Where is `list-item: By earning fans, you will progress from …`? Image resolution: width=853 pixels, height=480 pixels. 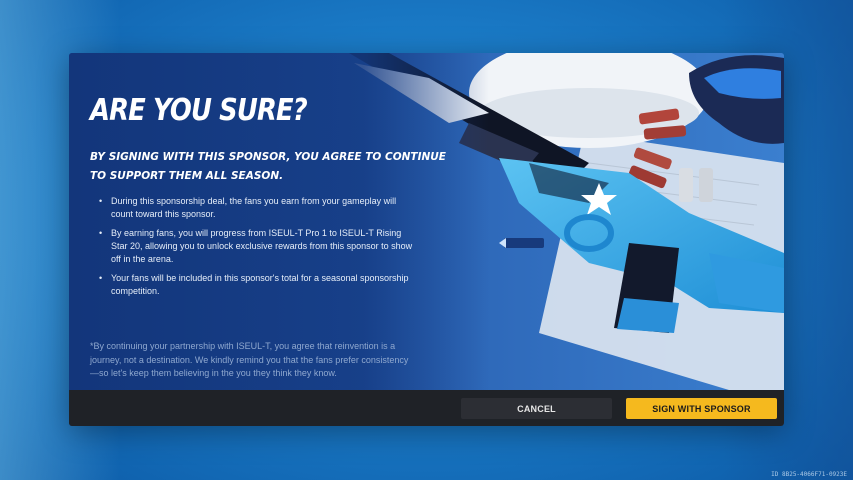 list-item: By earning fans, you will progress from … is located at coordinates (259, 246).